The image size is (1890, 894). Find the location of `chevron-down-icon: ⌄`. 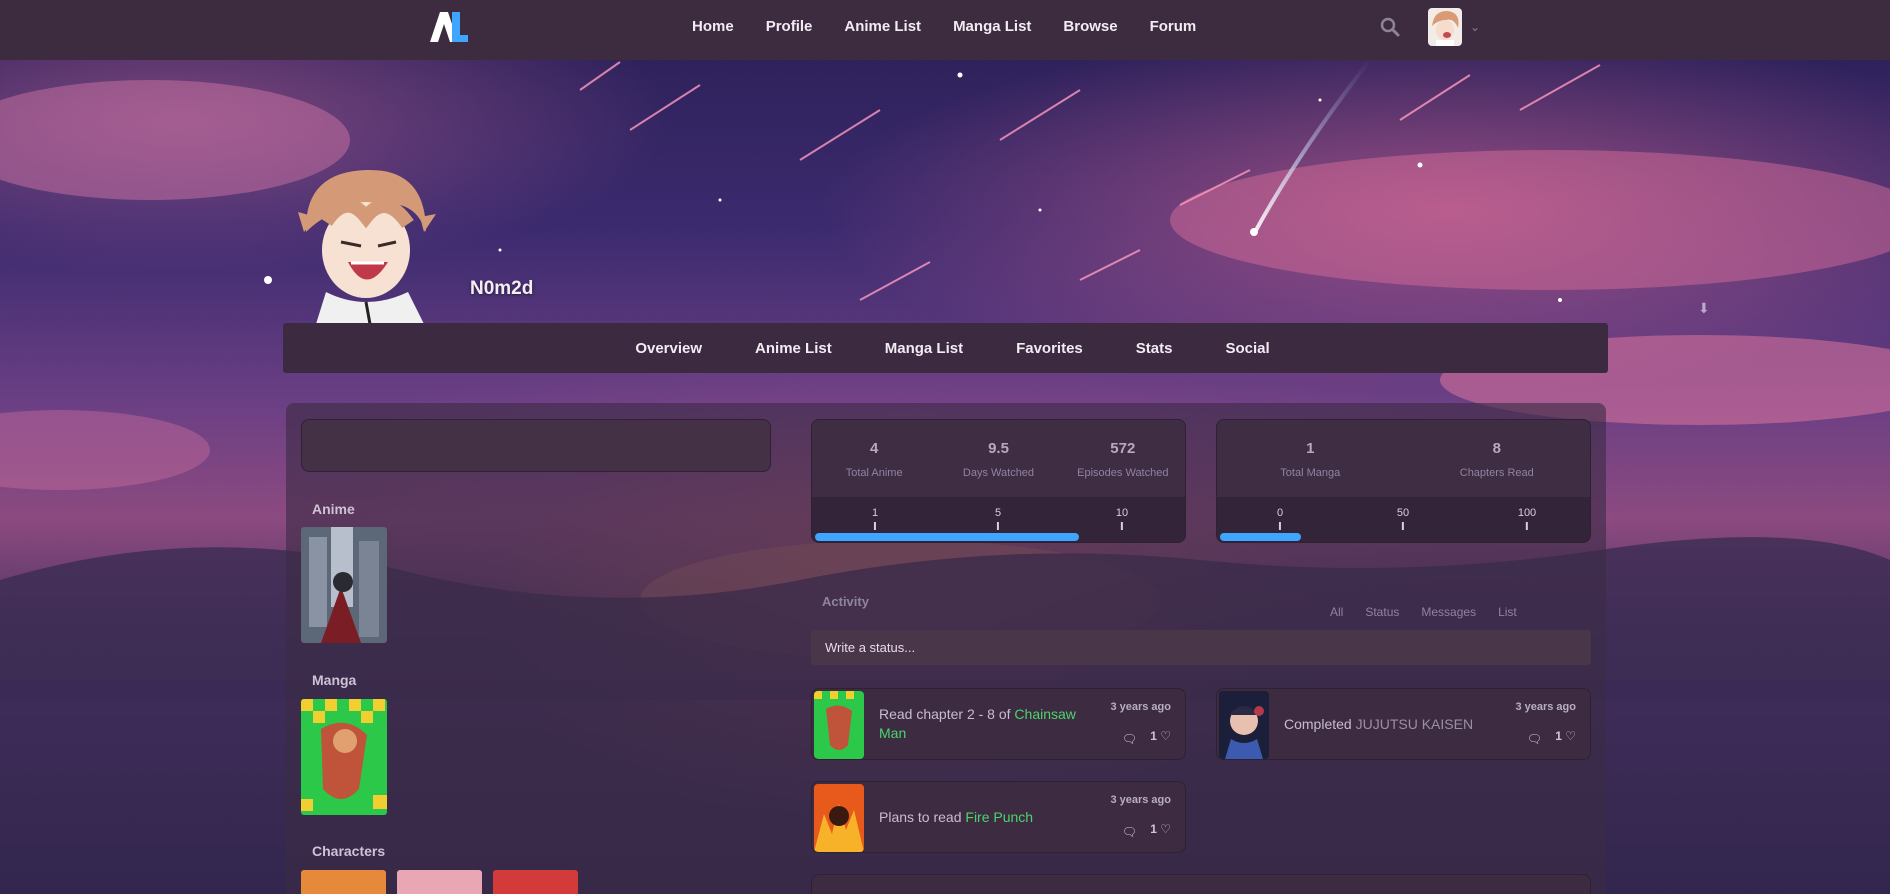

chevron-down-icon: ⌄ is located at coordinates (1475, 27).